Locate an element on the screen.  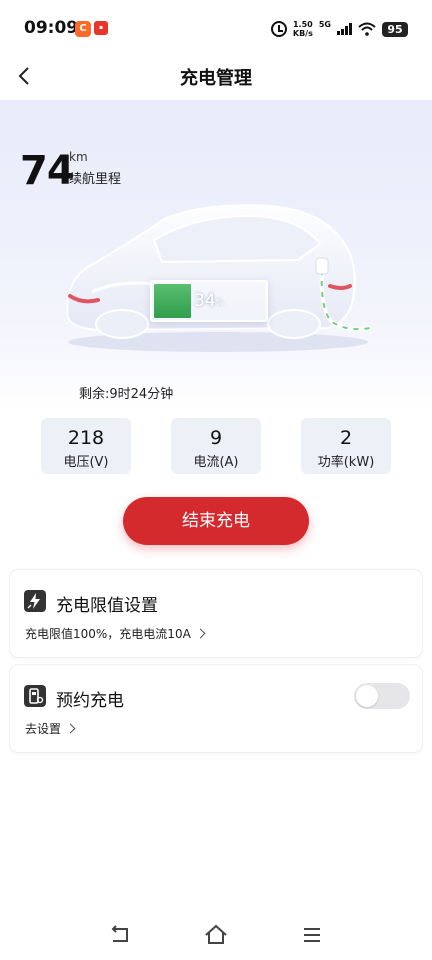
reserve-settings-link: 去设置 is located at coordinates (50, 728).